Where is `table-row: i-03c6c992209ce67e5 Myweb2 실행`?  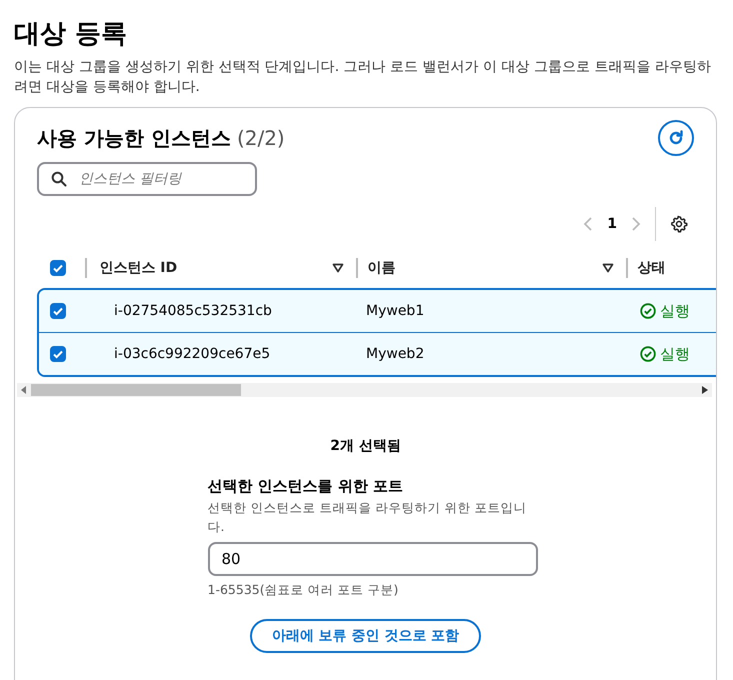 table-row: i-03c6c992209ce67e5 Myweb2 실행 is located at coordinates (377, 353).